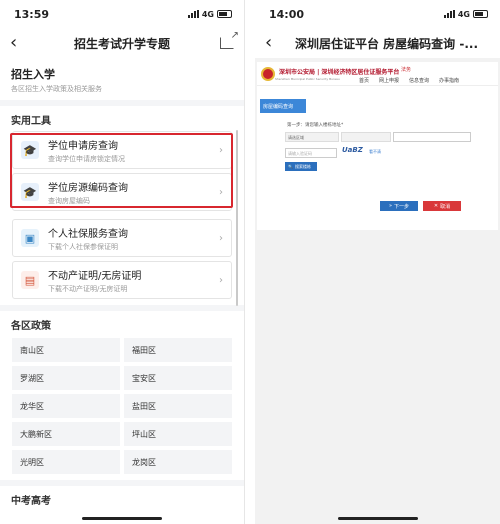 This screenshot has height=524, width=500. Describe the element at coordinates (432, 137) in the screenshot. I see `address-input` at that location.